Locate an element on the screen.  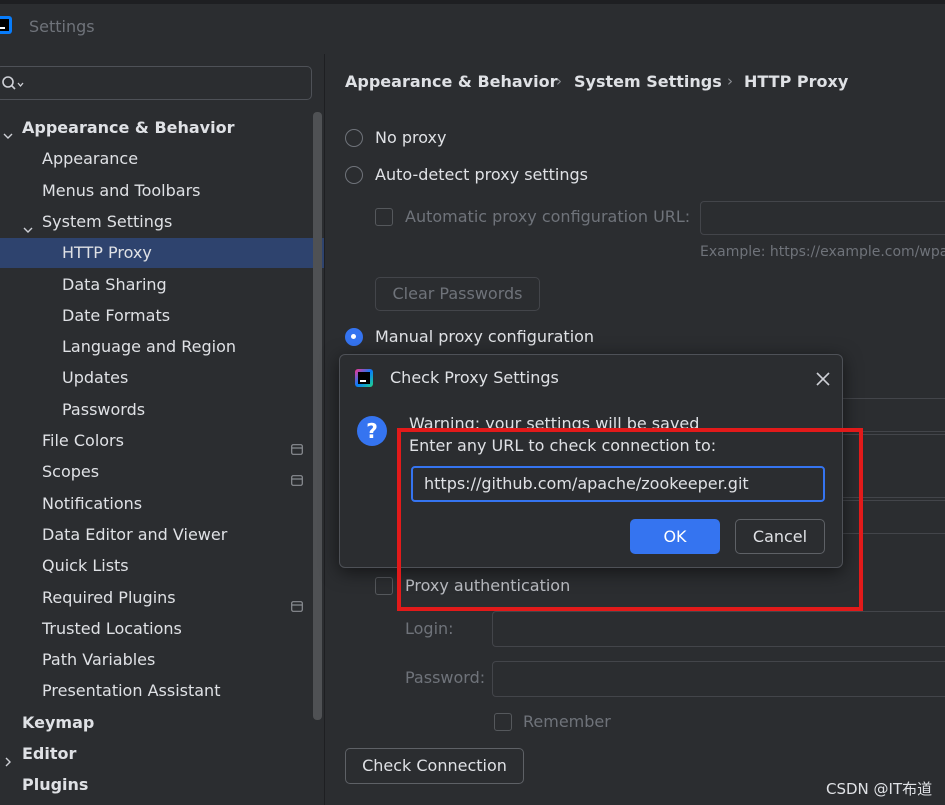
sidebar-item-data-editor-and-viewer: Data Editor and Viewer is located at coordinates (162, 535).